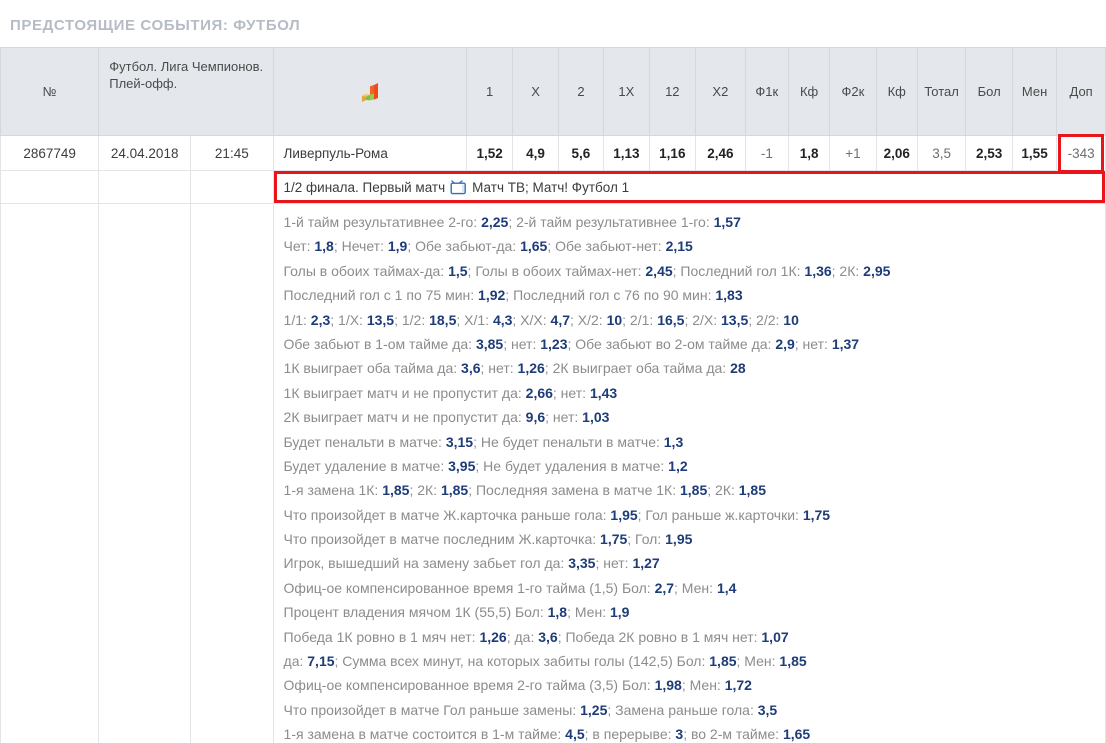 This screenshot has height=743, width=1106. What do you see at coordinates (603, 393) in the screenshot?
I see `market-odd-value: 1,43` at bounding box center [603, 393].